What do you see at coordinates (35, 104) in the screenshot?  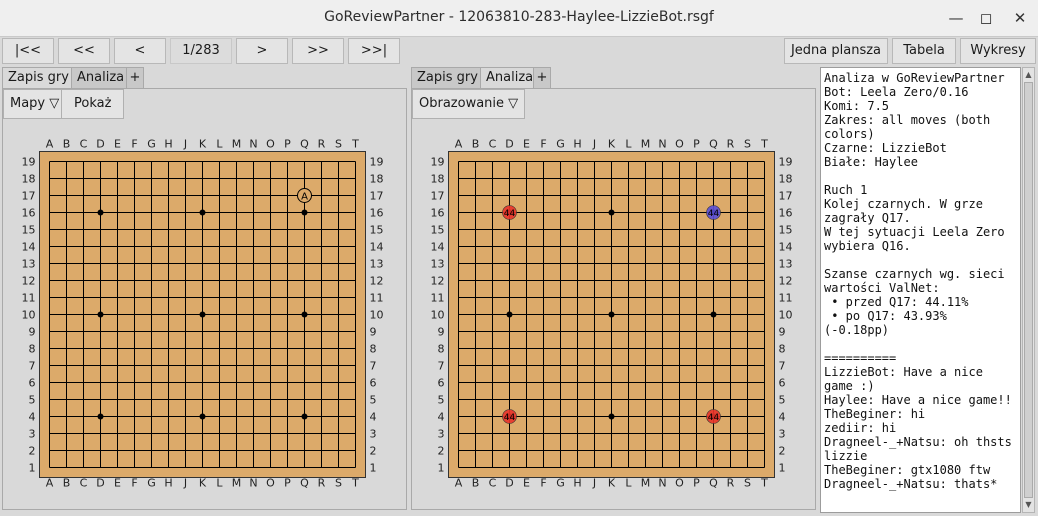 I see `maps-dropdown: Mapy ▽` at bounding box center [35, 104].